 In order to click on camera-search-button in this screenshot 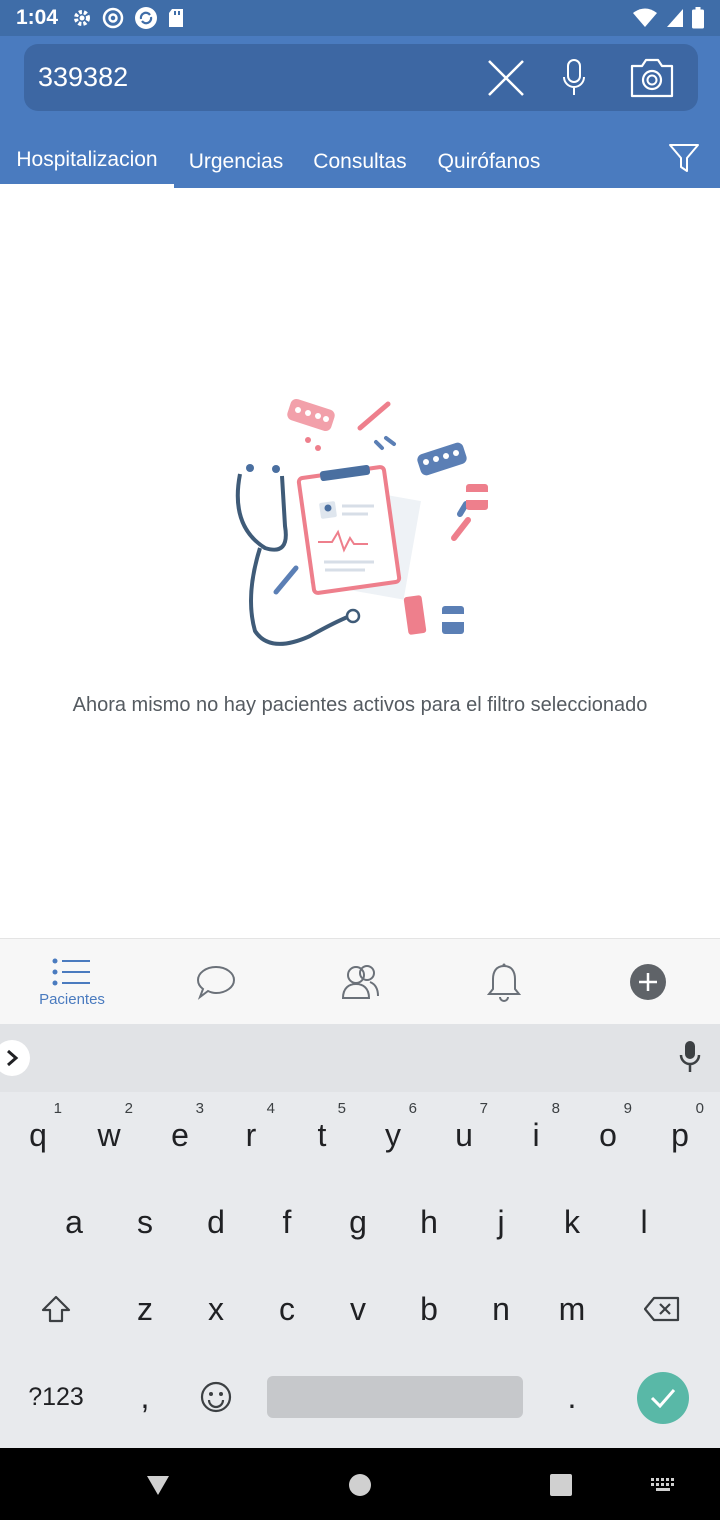, I will do `click(652, 78)`.